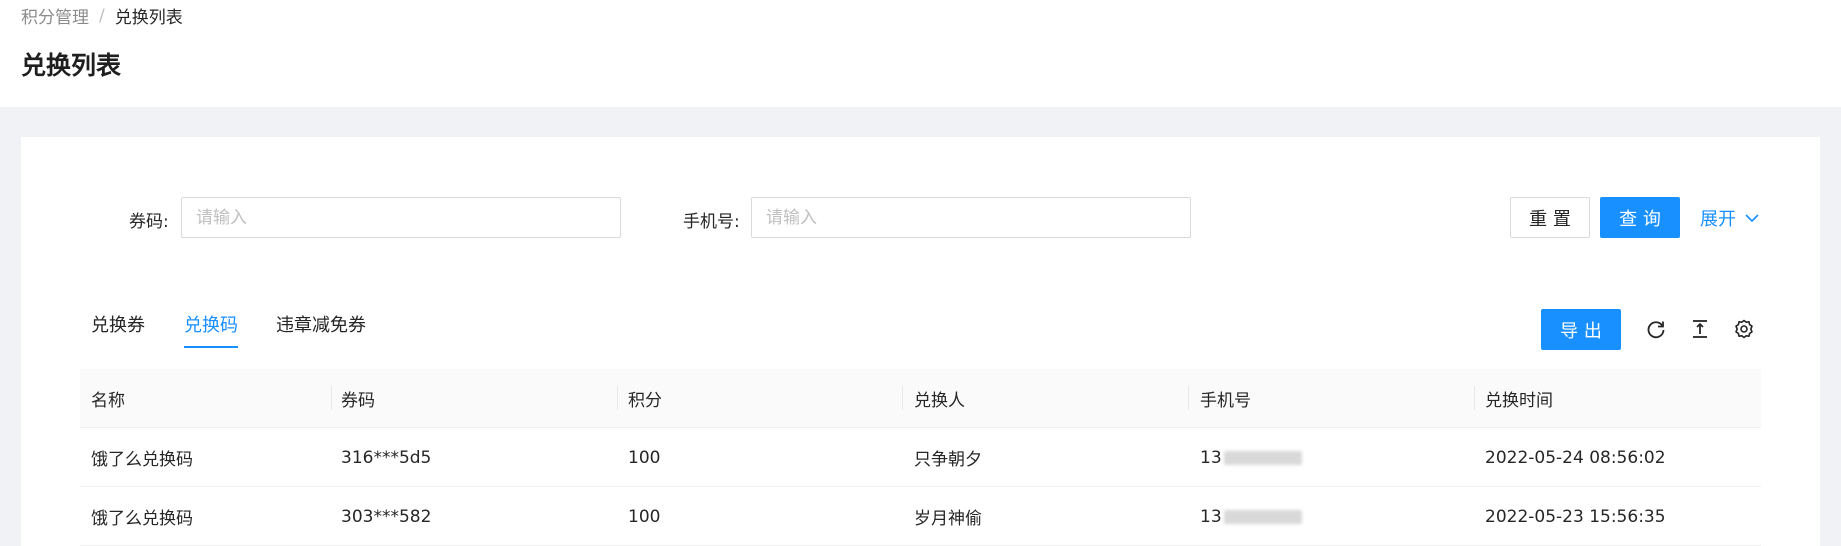  I want to click on chevron-down-icon, so click(1752, 218).